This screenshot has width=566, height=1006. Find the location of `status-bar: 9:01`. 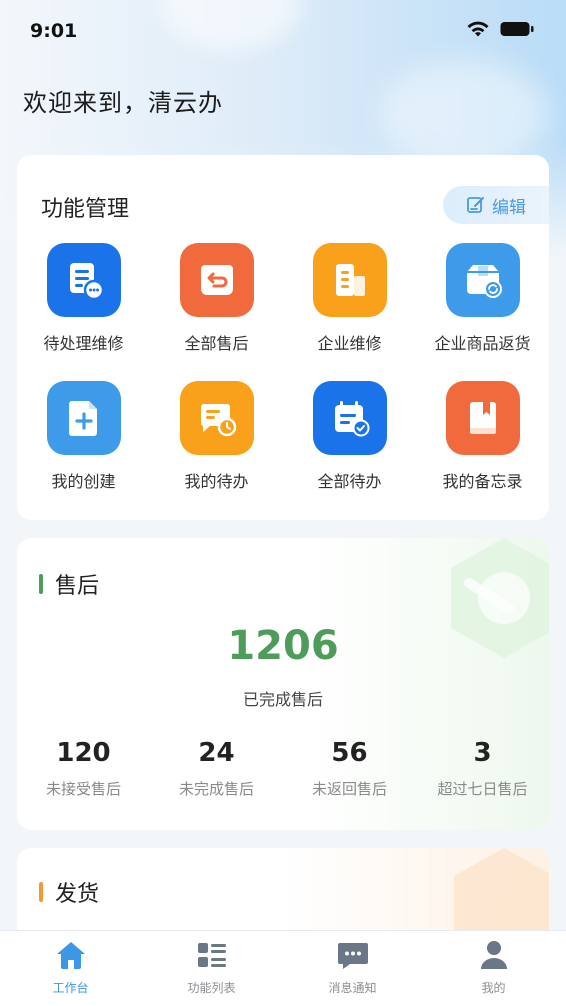

status-bar: 9:01 is located at coordinates (283, 32).